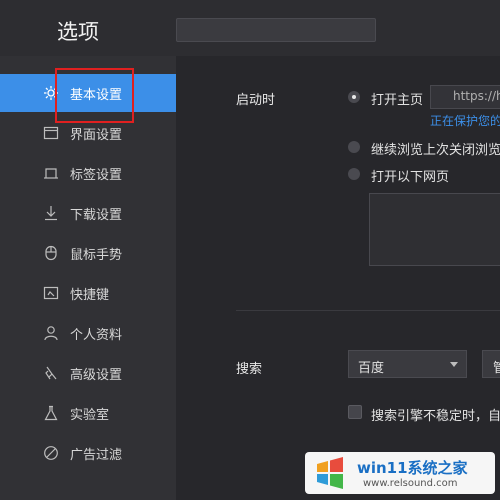 The width and height of the screenshot is (500, 500). Describe the element at coordinates (397, 100) in the screenshot. I see `option-open-homepage-label: 打开主页` at that location.